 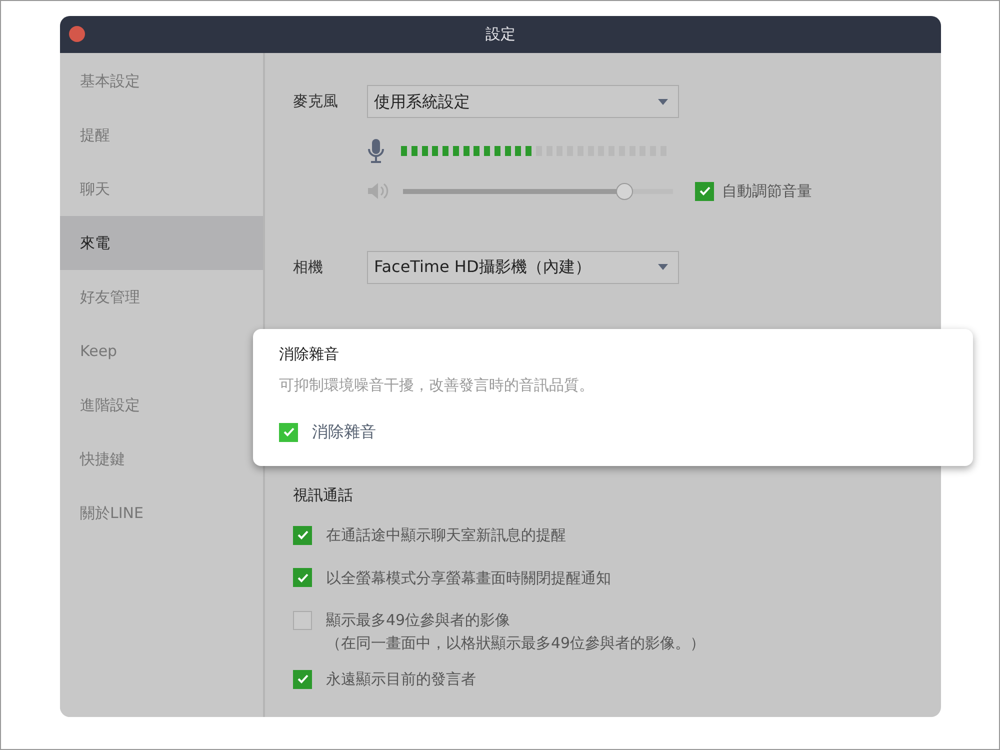 I want to click on sidebar-item: 關於LINE, so click(x=161, y=513).